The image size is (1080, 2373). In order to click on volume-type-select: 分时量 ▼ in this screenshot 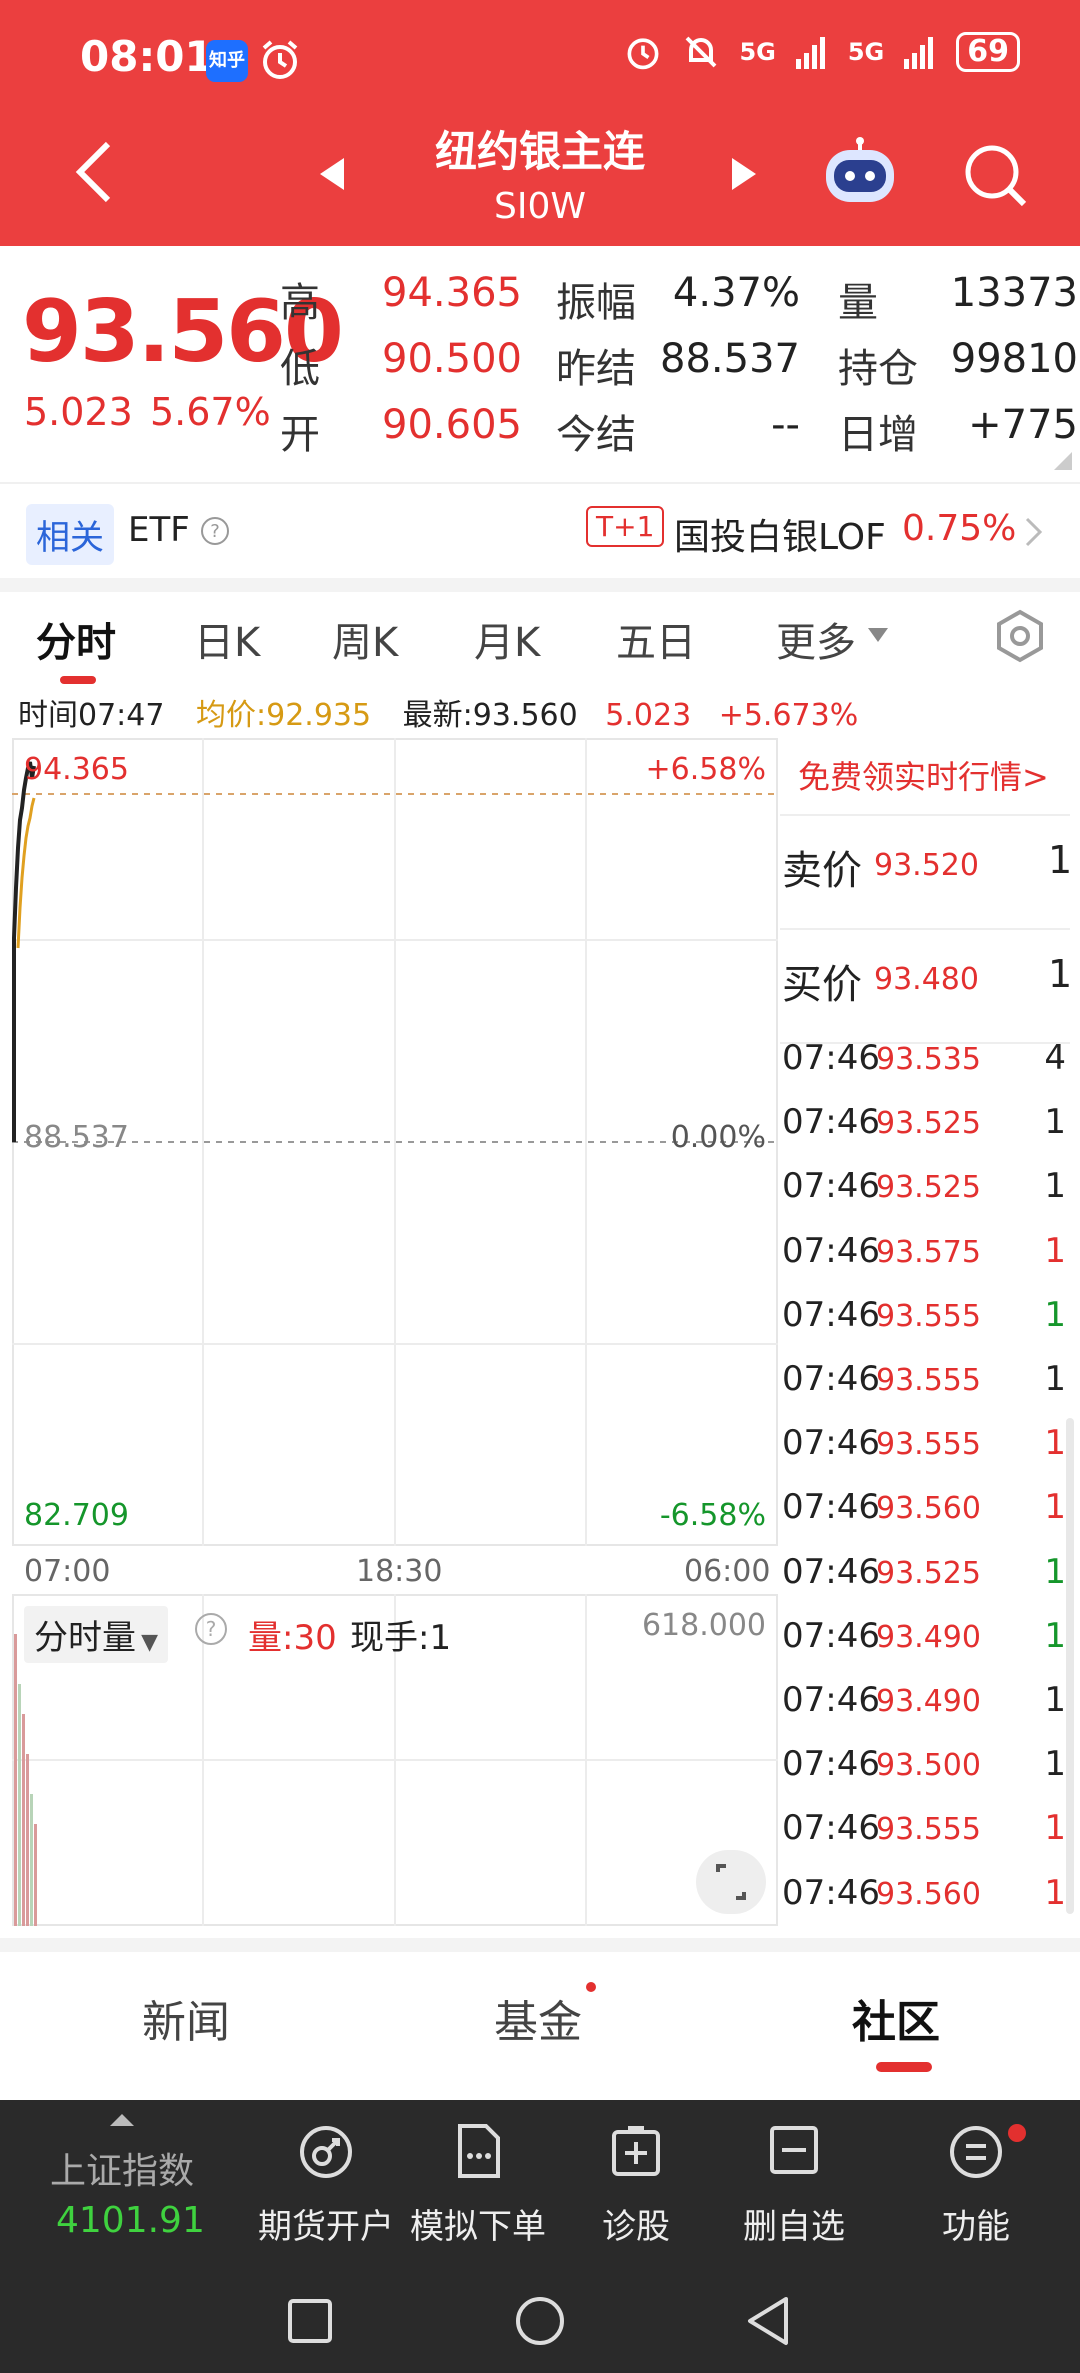, I will do `click(96, 1634)`.